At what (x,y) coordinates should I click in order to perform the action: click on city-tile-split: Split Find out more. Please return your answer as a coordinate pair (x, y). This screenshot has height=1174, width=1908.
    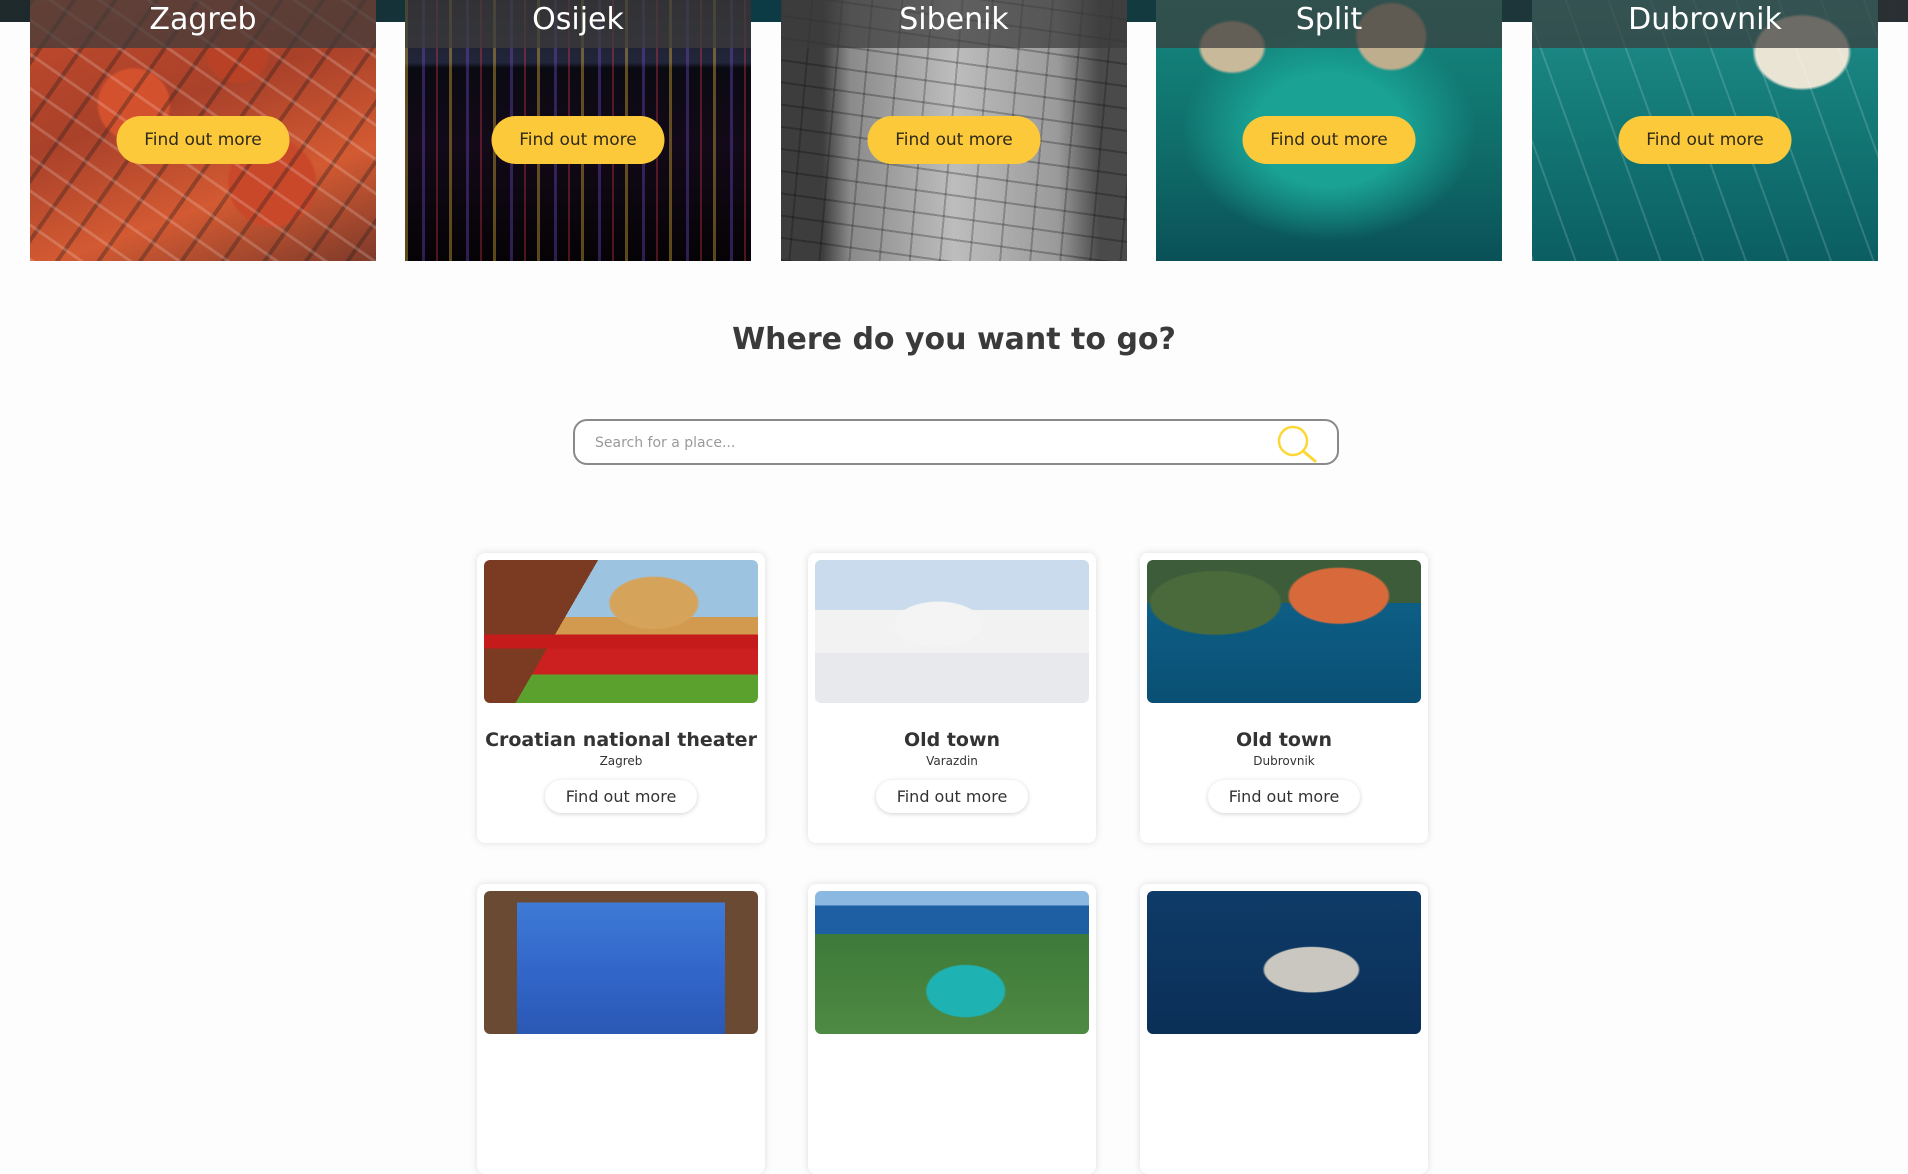
    Looking at the image, I should click on (1329, 130).